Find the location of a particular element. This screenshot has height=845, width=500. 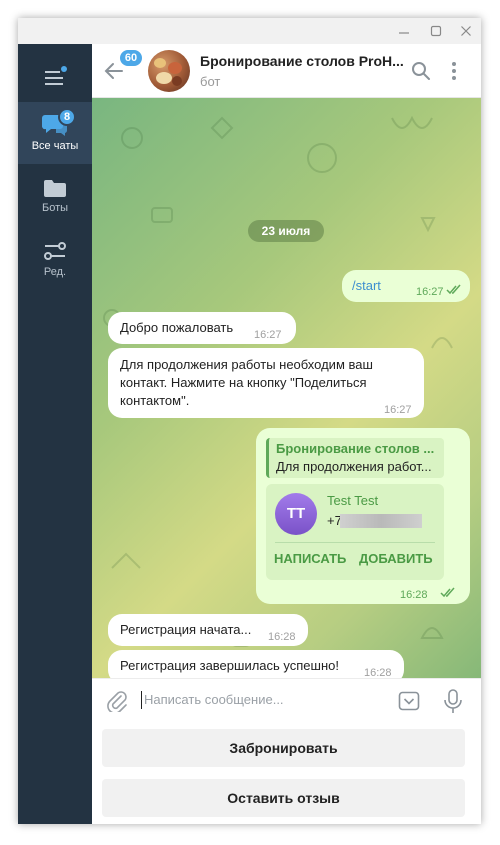

maximize-icon is located at coordinates (436, 31).